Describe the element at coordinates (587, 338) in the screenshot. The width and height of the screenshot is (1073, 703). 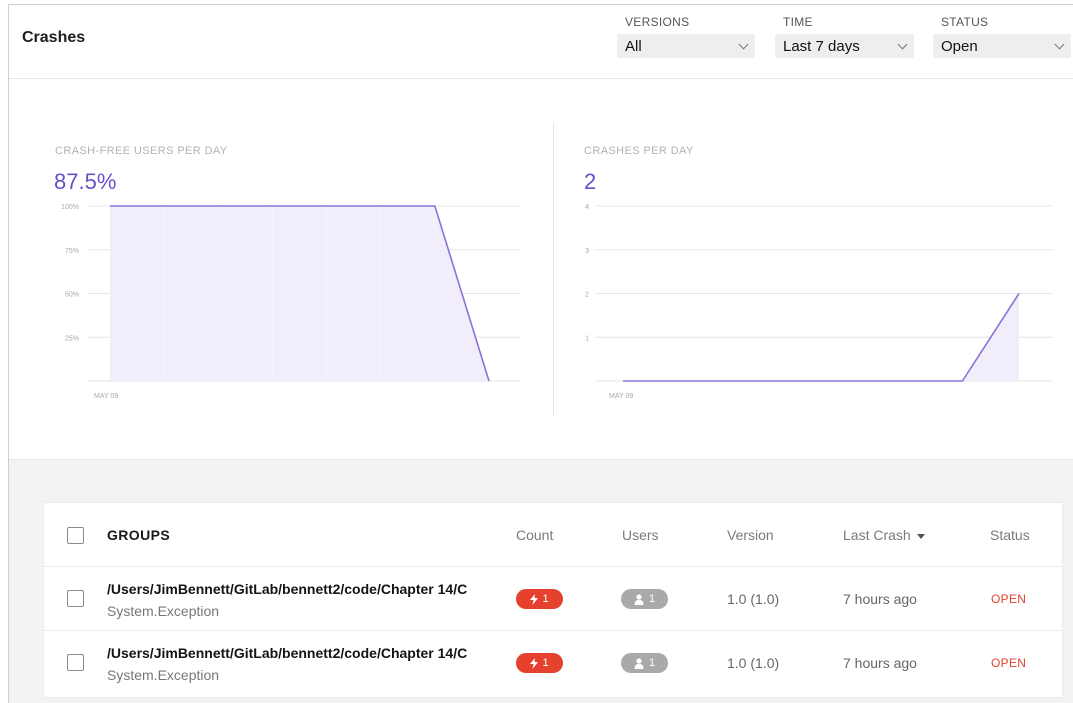
I see `y-tick-label: 1` at that location.